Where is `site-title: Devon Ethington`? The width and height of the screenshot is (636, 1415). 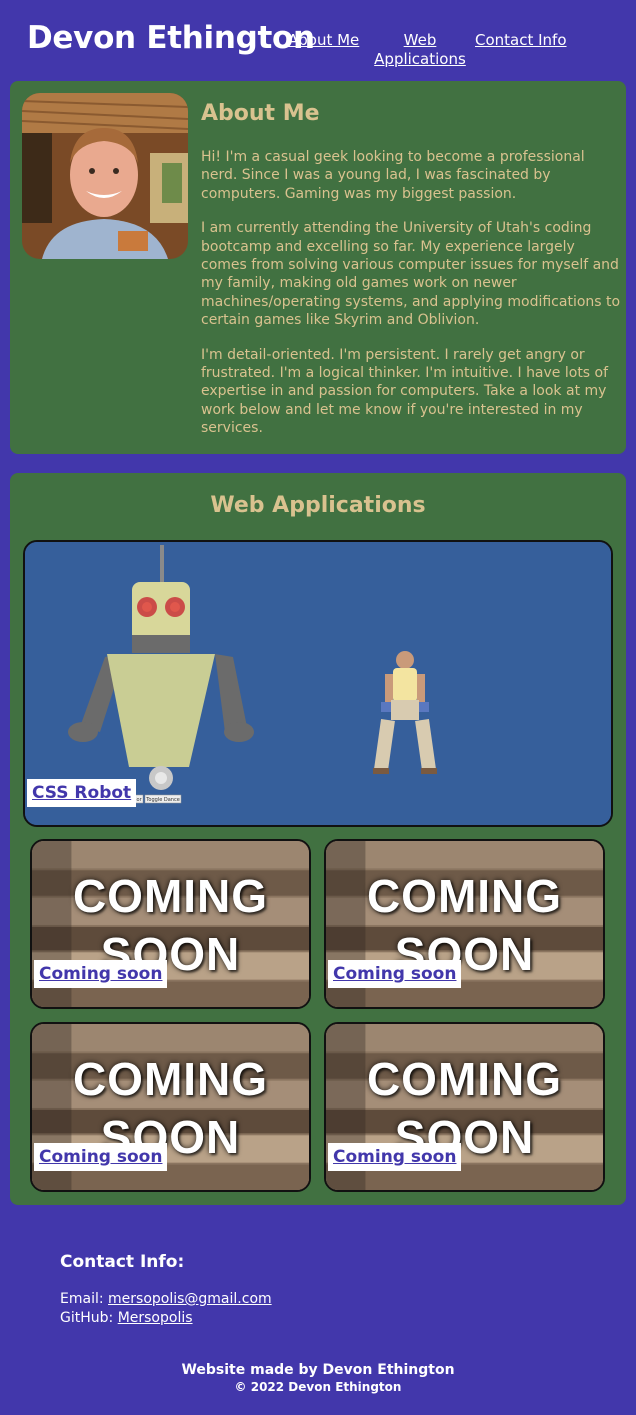
site-title: Devon Ethington is located at coordinates (171, 38).